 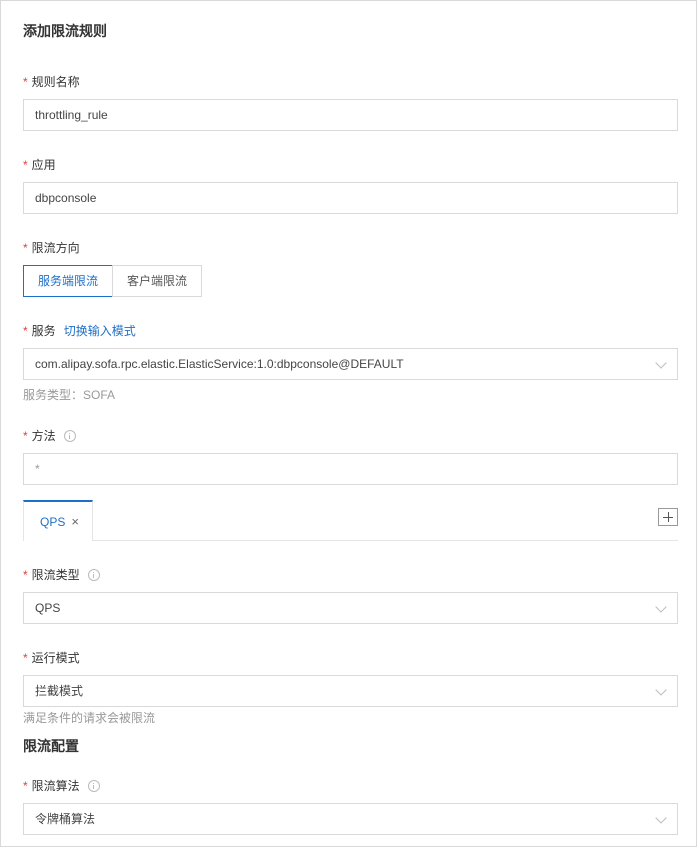 I want to click on limit-type-value: QPS, so click(x=48, y=608).